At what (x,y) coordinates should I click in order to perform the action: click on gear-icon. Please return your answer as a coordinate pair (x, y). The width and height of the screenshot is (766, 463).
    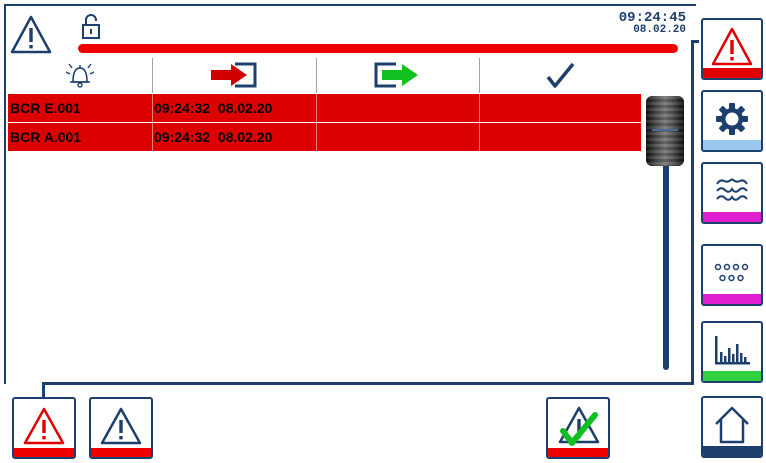
    Looking at the image, I should click on (732, 119).